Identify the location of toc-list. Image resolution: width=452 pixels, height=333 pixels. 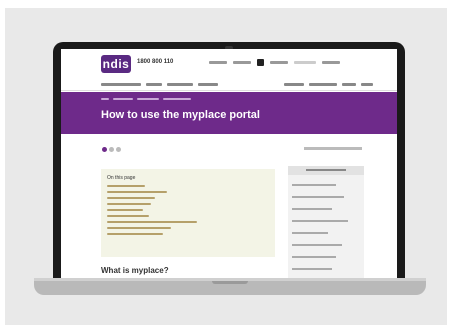
(152, 212).